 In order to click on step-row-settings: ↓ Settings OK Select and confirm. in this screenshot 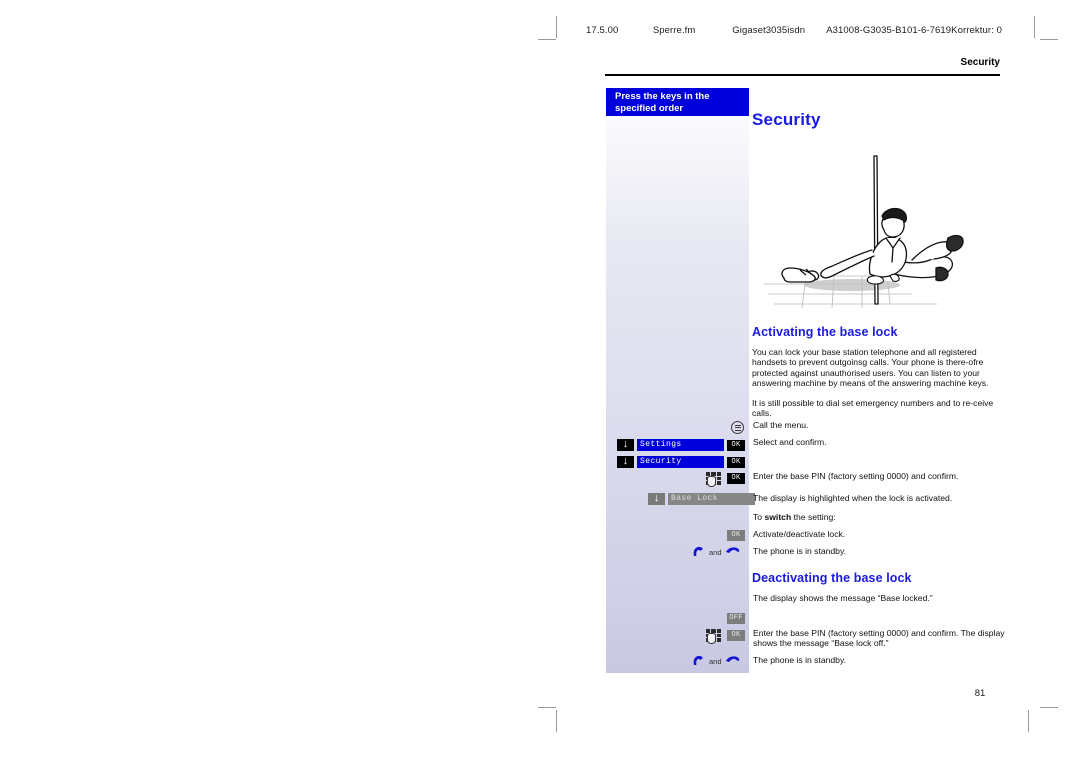, I will do `click(806, 445)`.